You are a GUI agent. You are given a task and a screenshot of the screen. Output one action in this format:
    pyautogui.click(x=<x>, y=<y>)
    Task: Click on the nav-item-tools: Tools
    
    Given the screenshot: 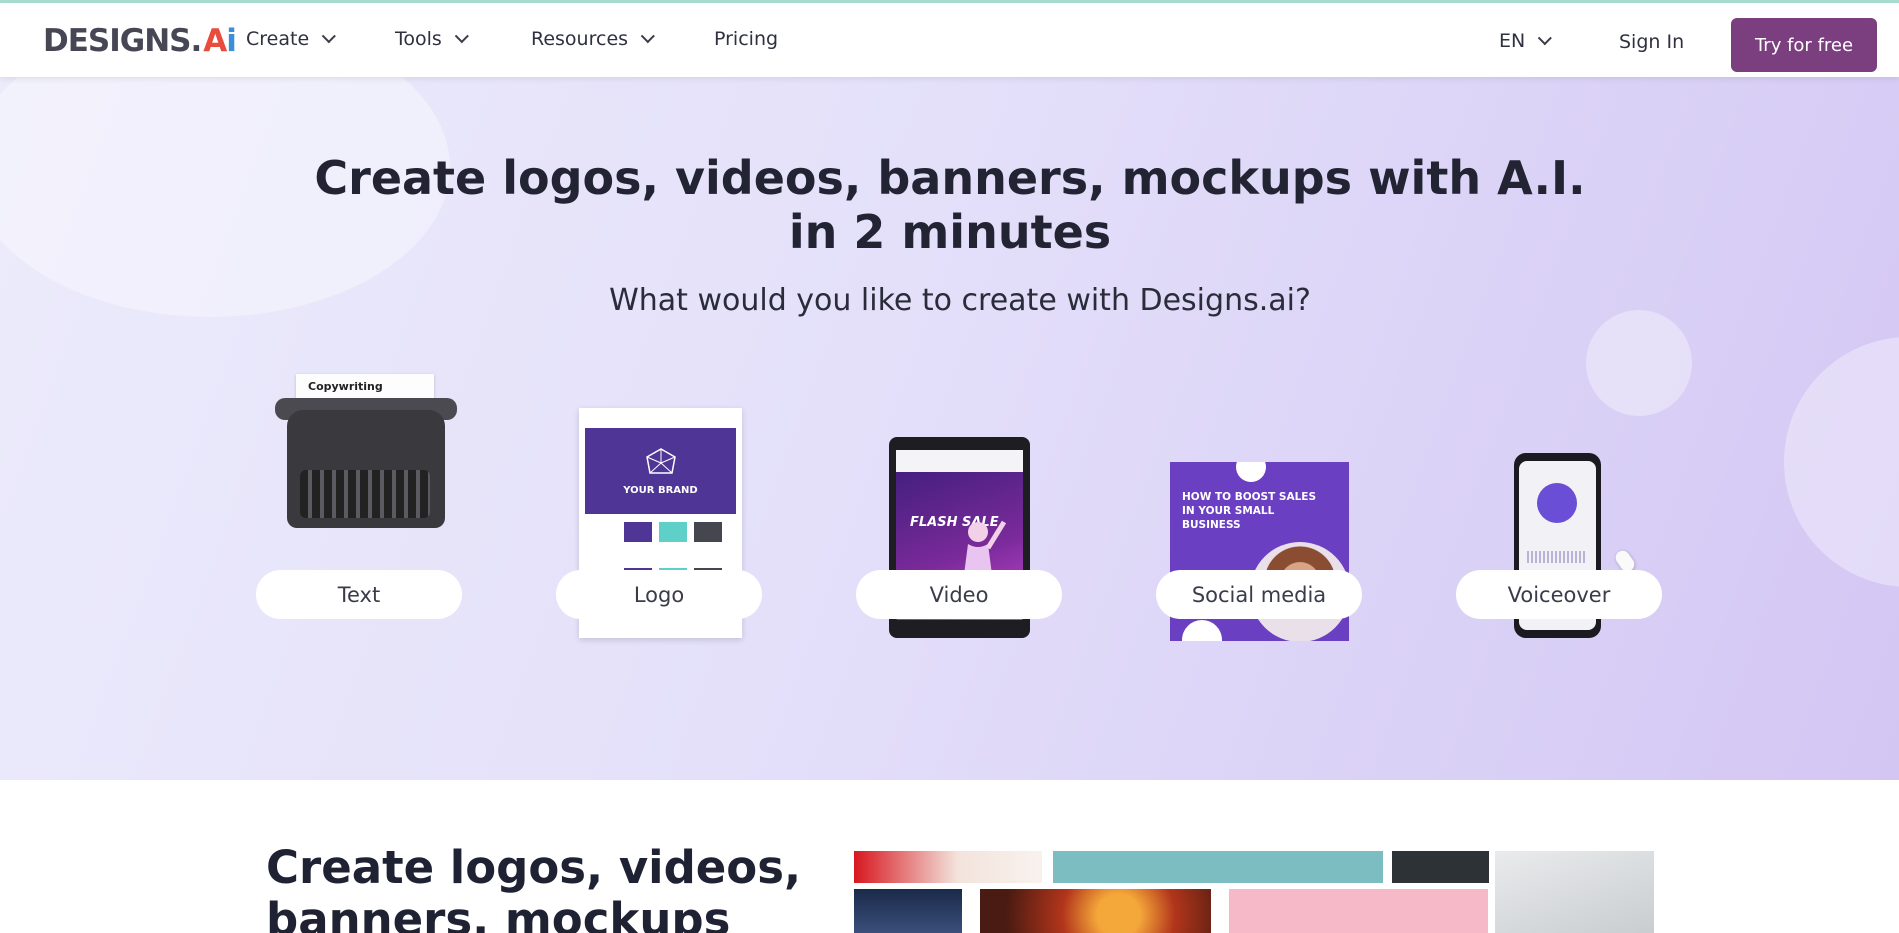 What is the action you would take?
    pyautogui.click(x=432, y=39)
    